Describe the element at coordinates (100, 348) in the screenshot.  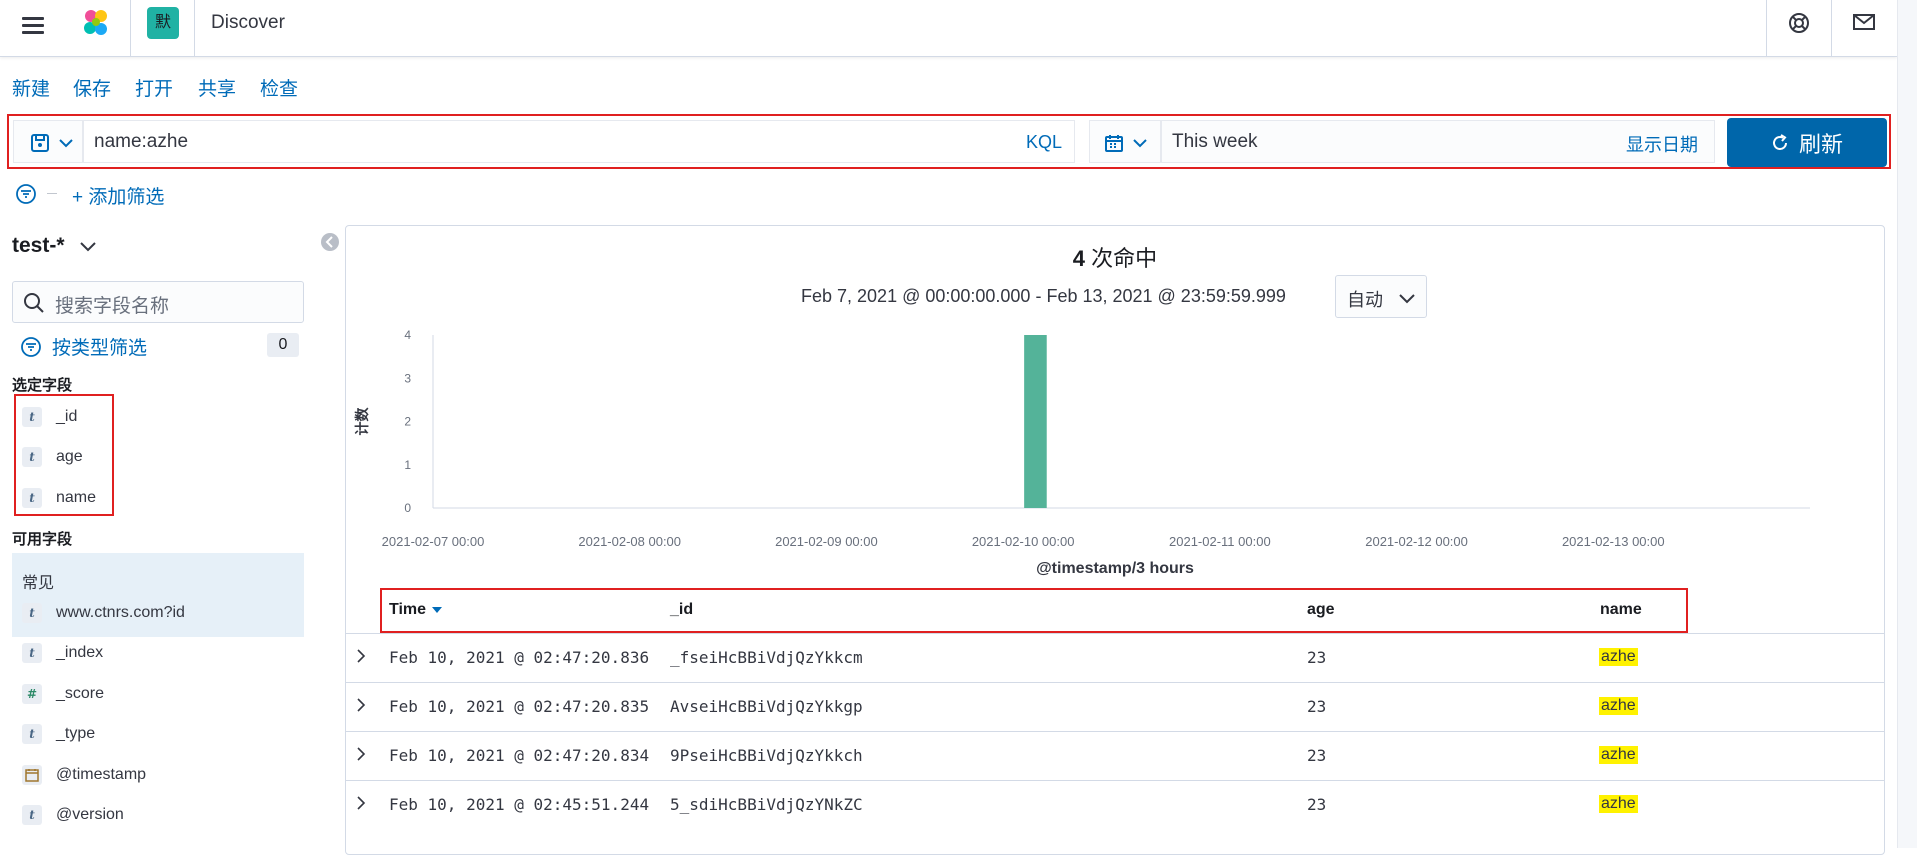
I see `filter-by-type-label: 按类型筛选` at that location.